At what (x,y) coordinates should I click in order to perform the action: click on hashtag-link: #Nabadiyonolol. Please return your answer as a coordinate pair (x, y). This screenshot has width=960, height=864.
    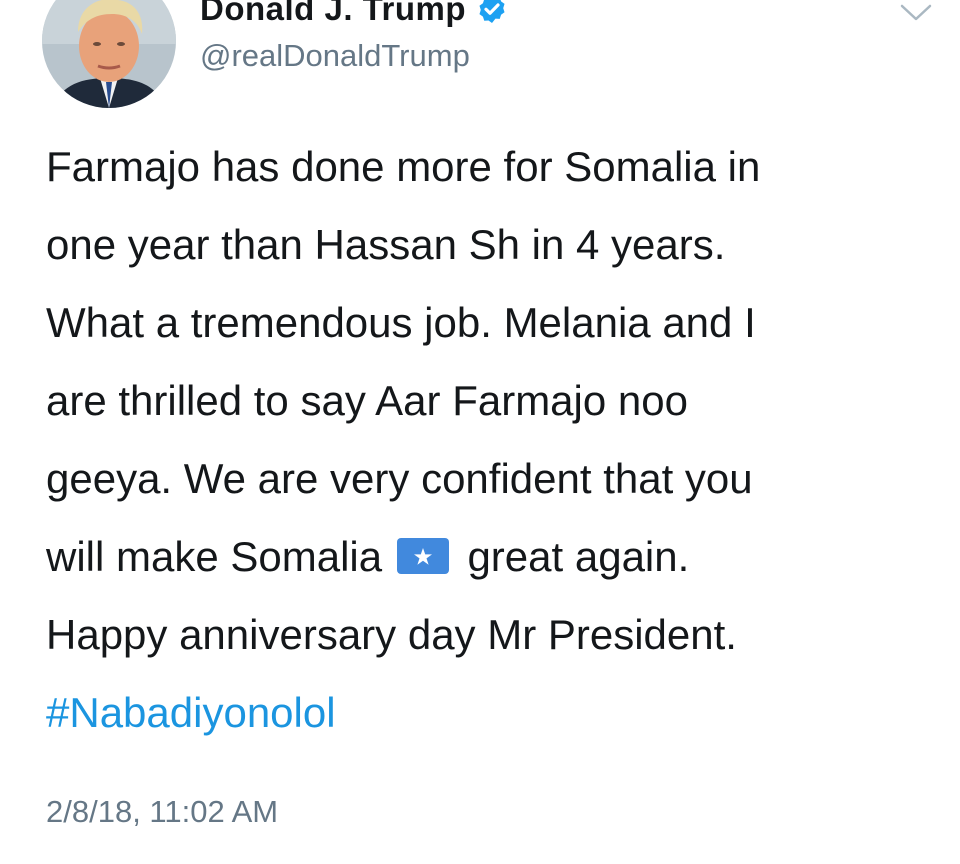
    Looking at the image, I should click on (496, 713).